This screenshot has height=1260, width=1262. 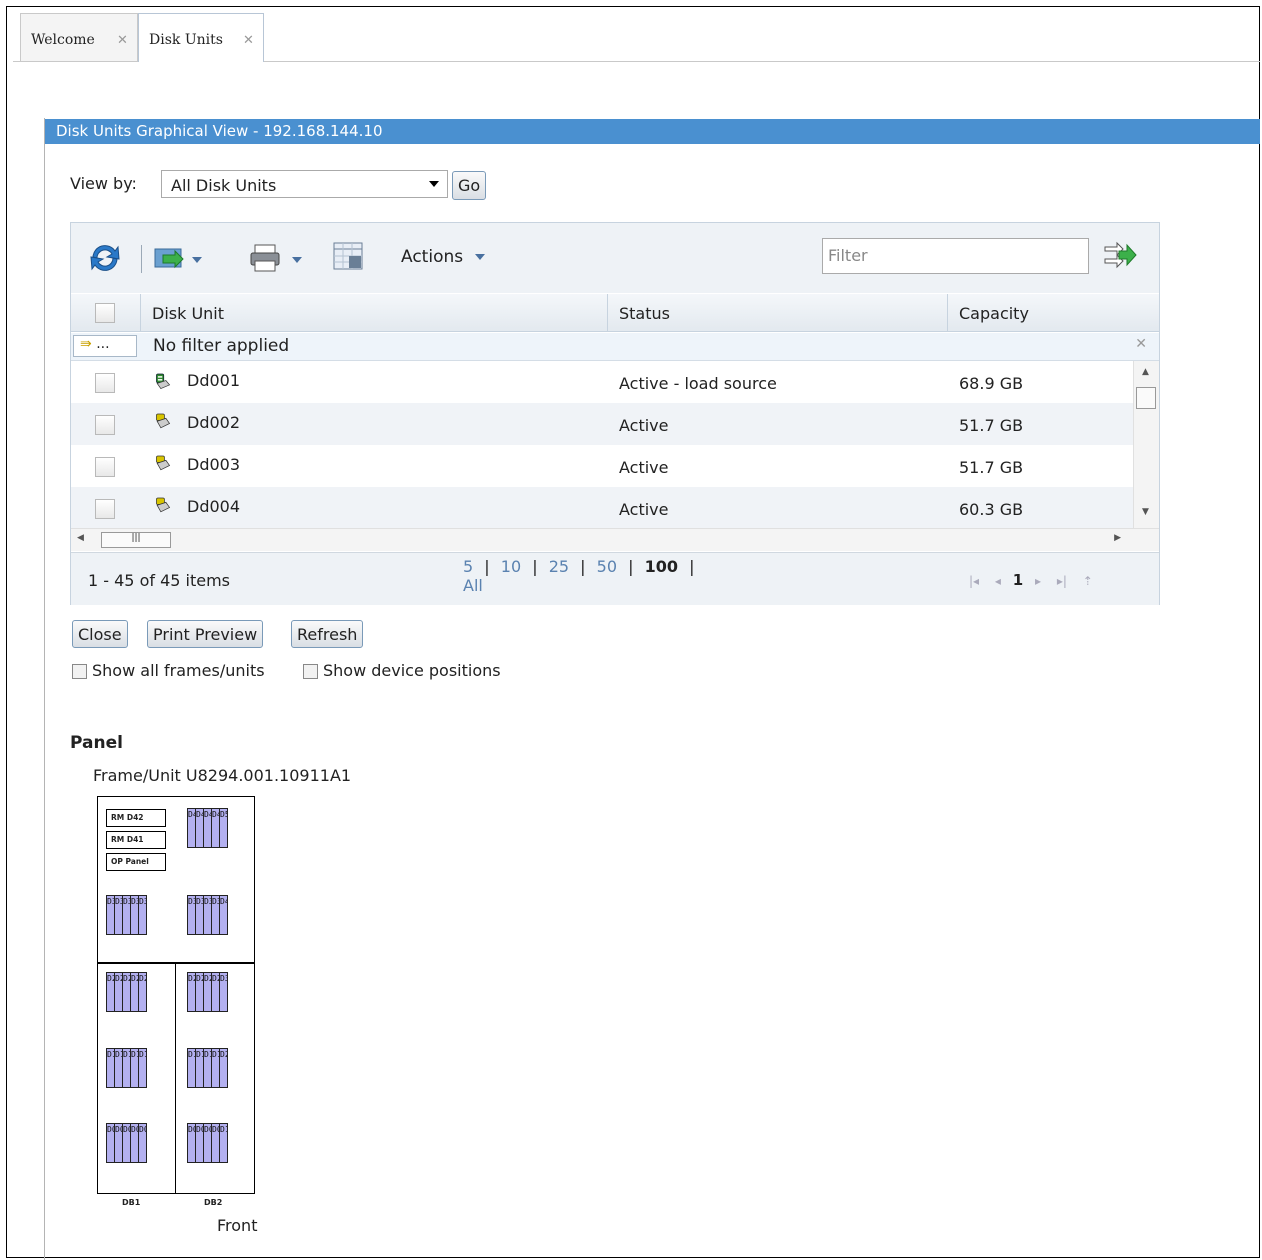 I want to click on pagination: |◂ ◂ 1 ▸ ▸| ⇡, so click(x=1031, y=580).